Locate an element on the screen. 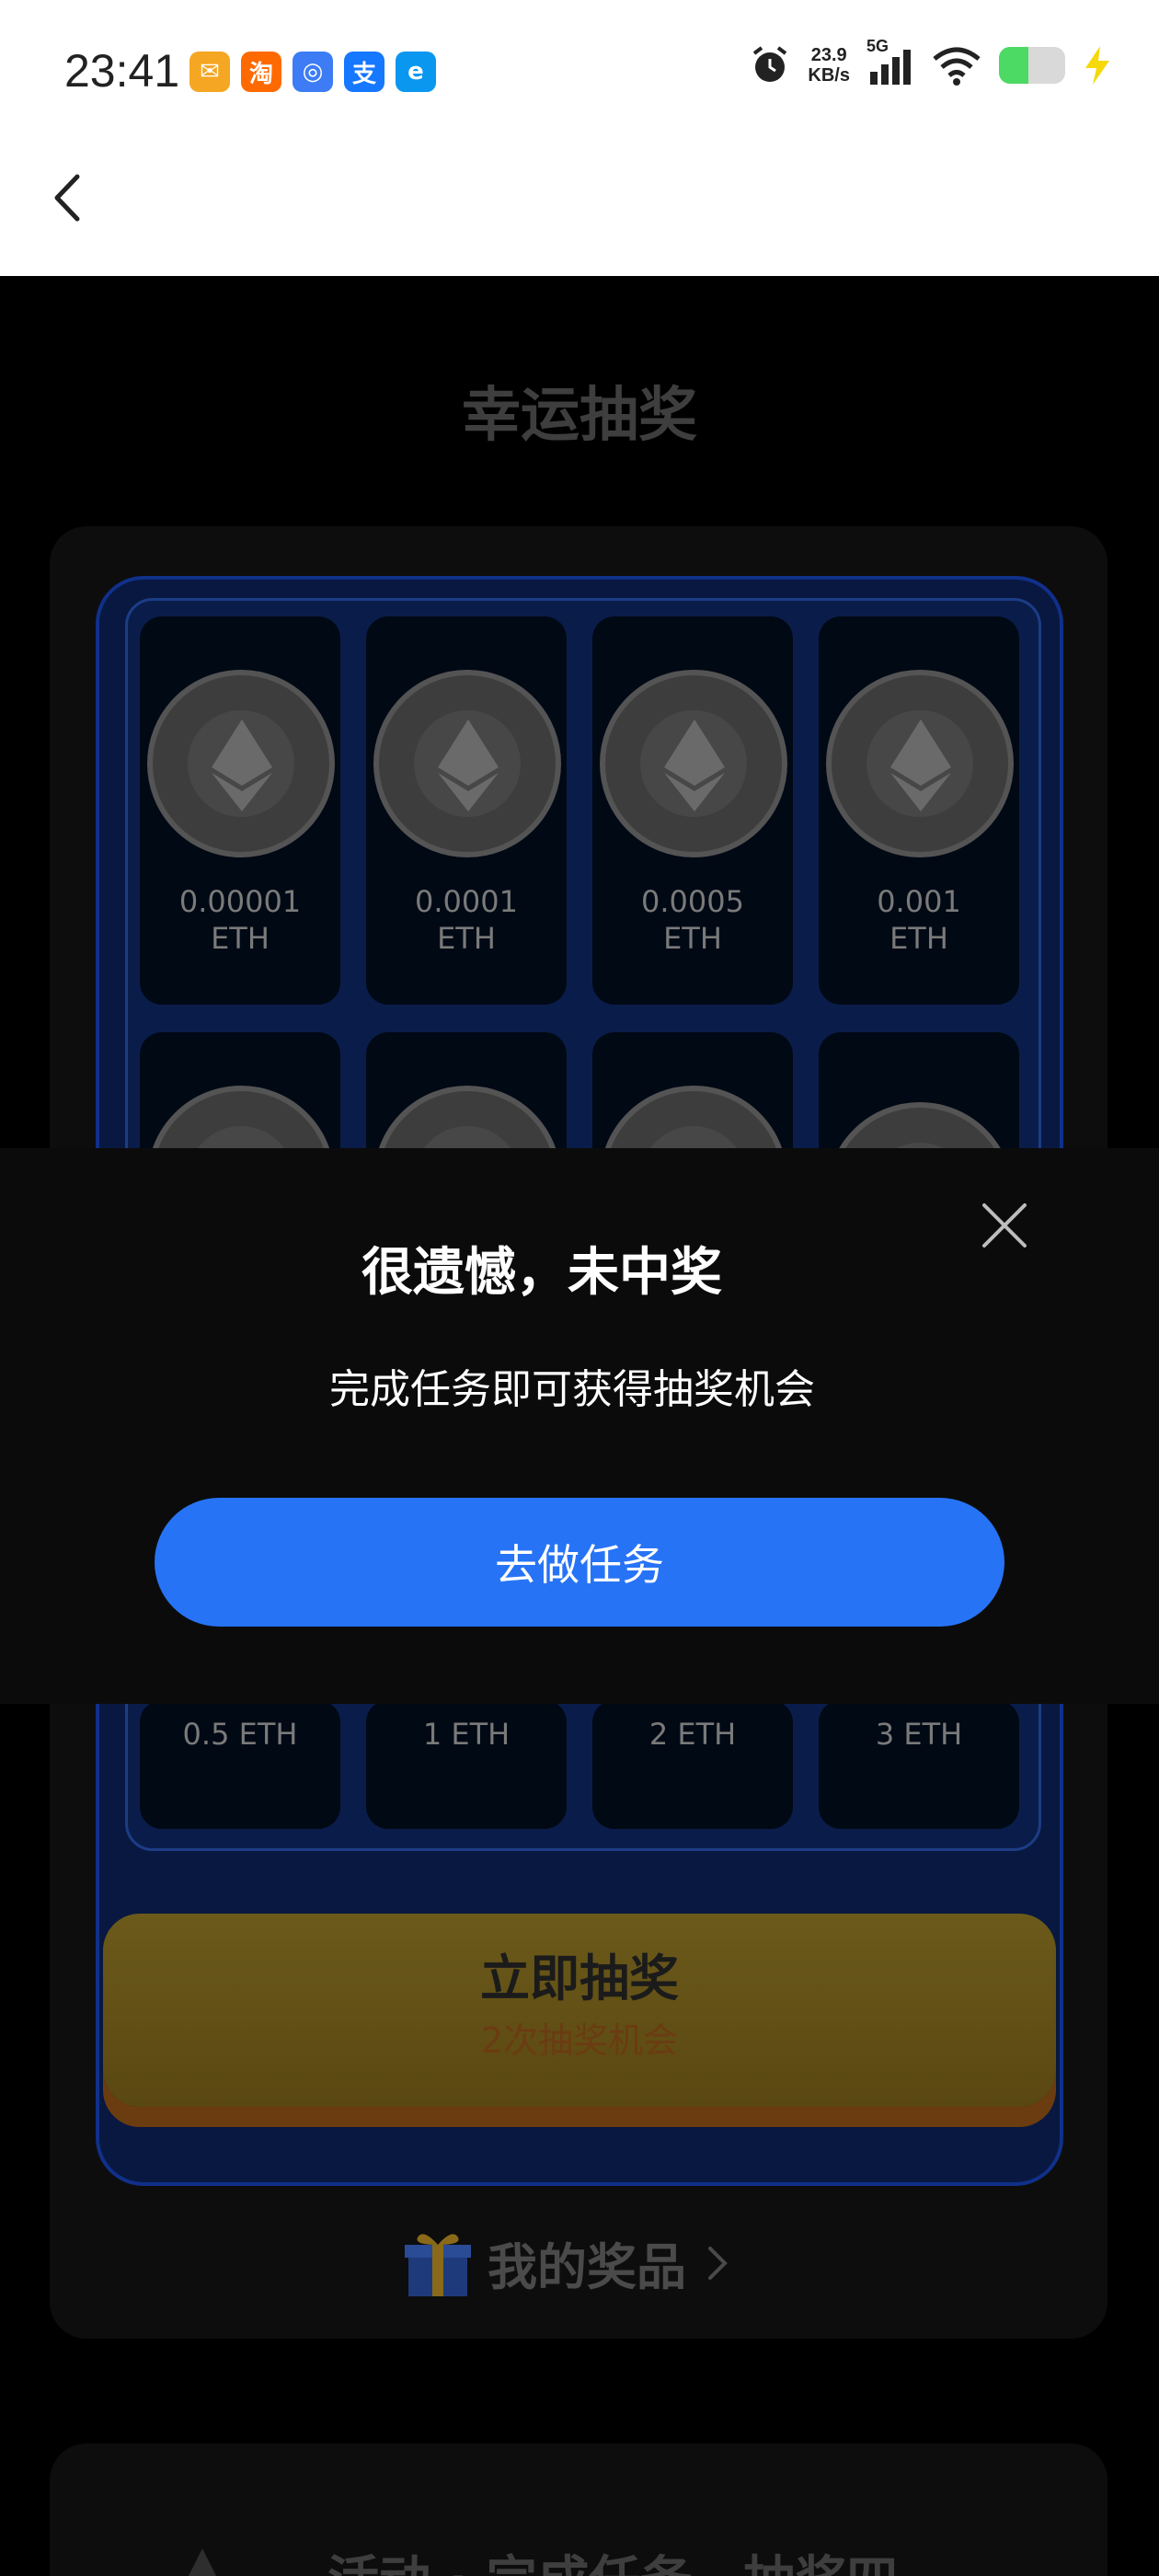 This screenshot has width=1159, height=2576. chevron-right-icon is located at coordinates (718, 2263).